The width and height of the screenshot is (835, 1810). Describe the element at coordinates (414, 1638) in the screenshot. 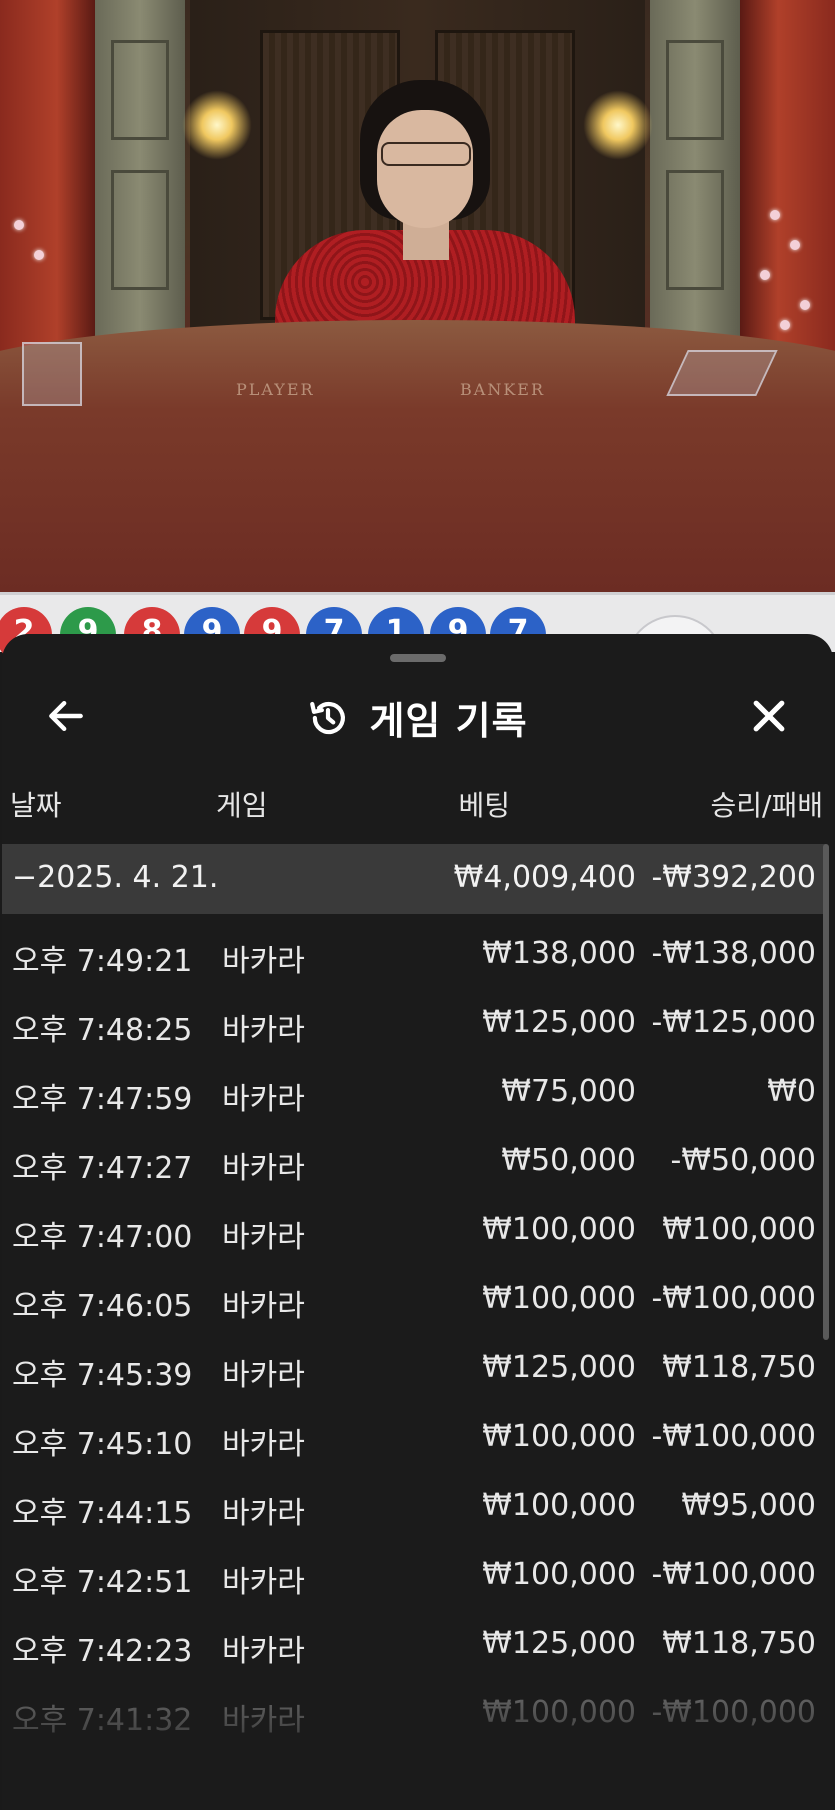

I see `history-row: 오후 7:42:23 바카라 ₩125,000 ₩118,750` at that location.